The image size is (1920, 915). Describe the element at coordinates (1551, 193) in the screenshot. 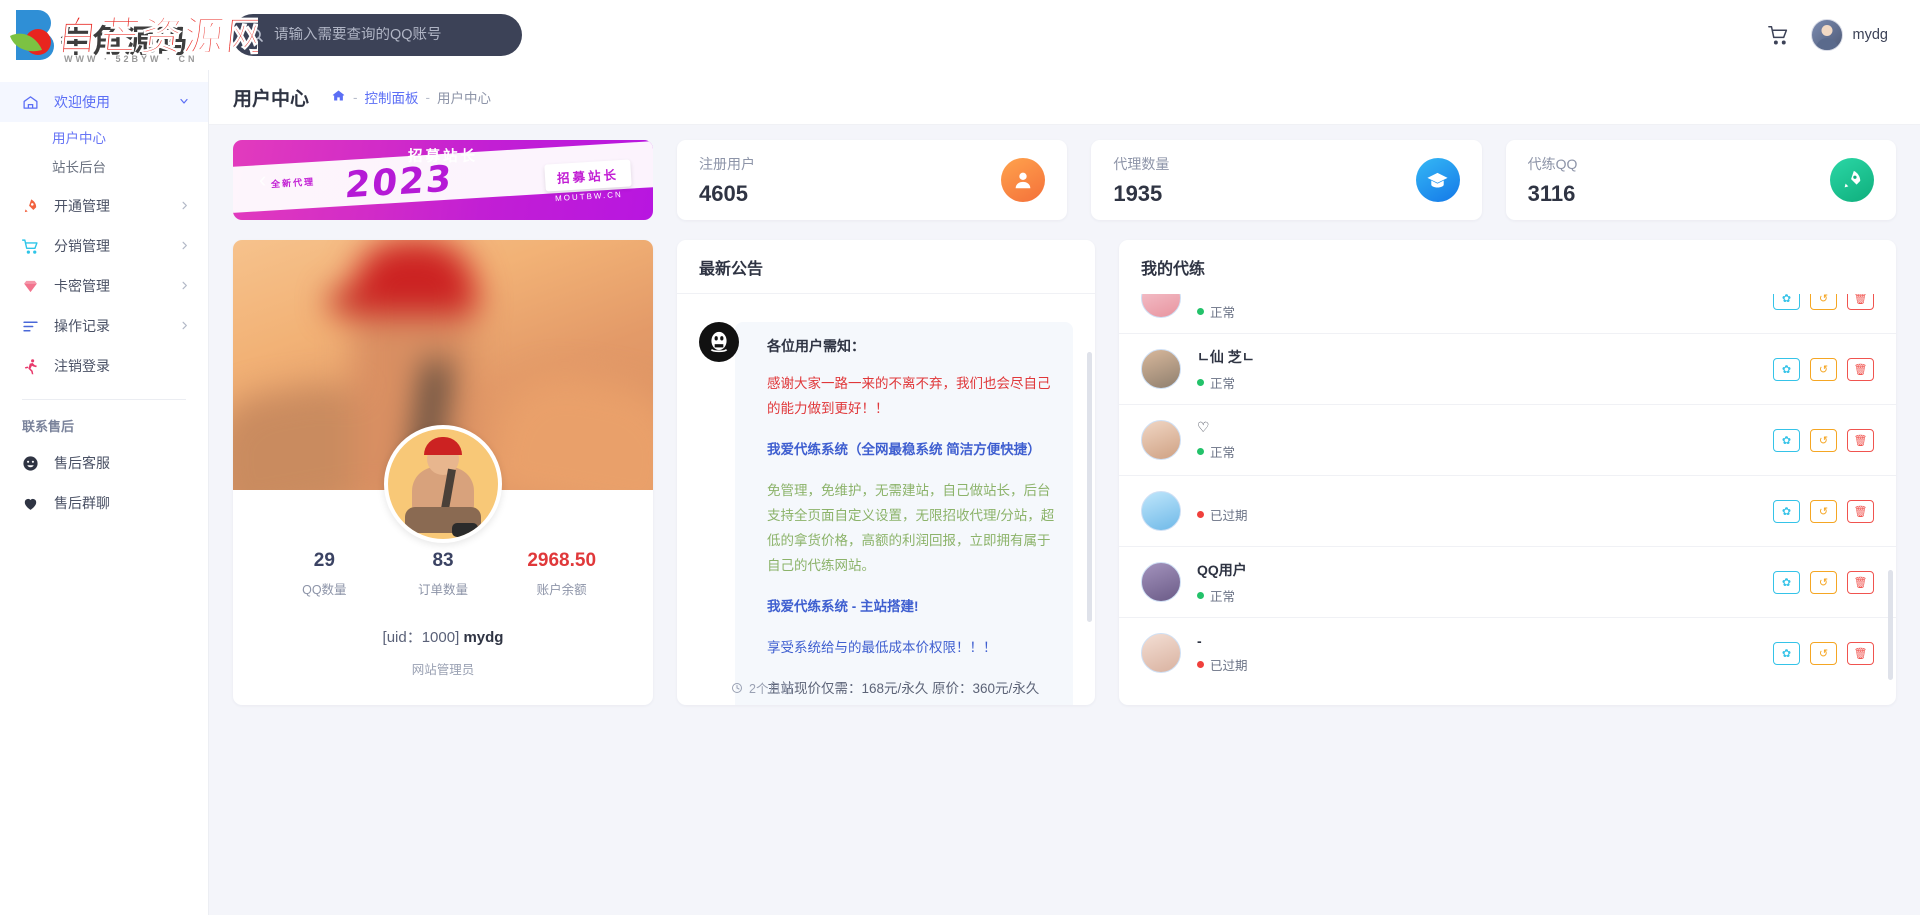

I see `stat-value: 3116` at that location.